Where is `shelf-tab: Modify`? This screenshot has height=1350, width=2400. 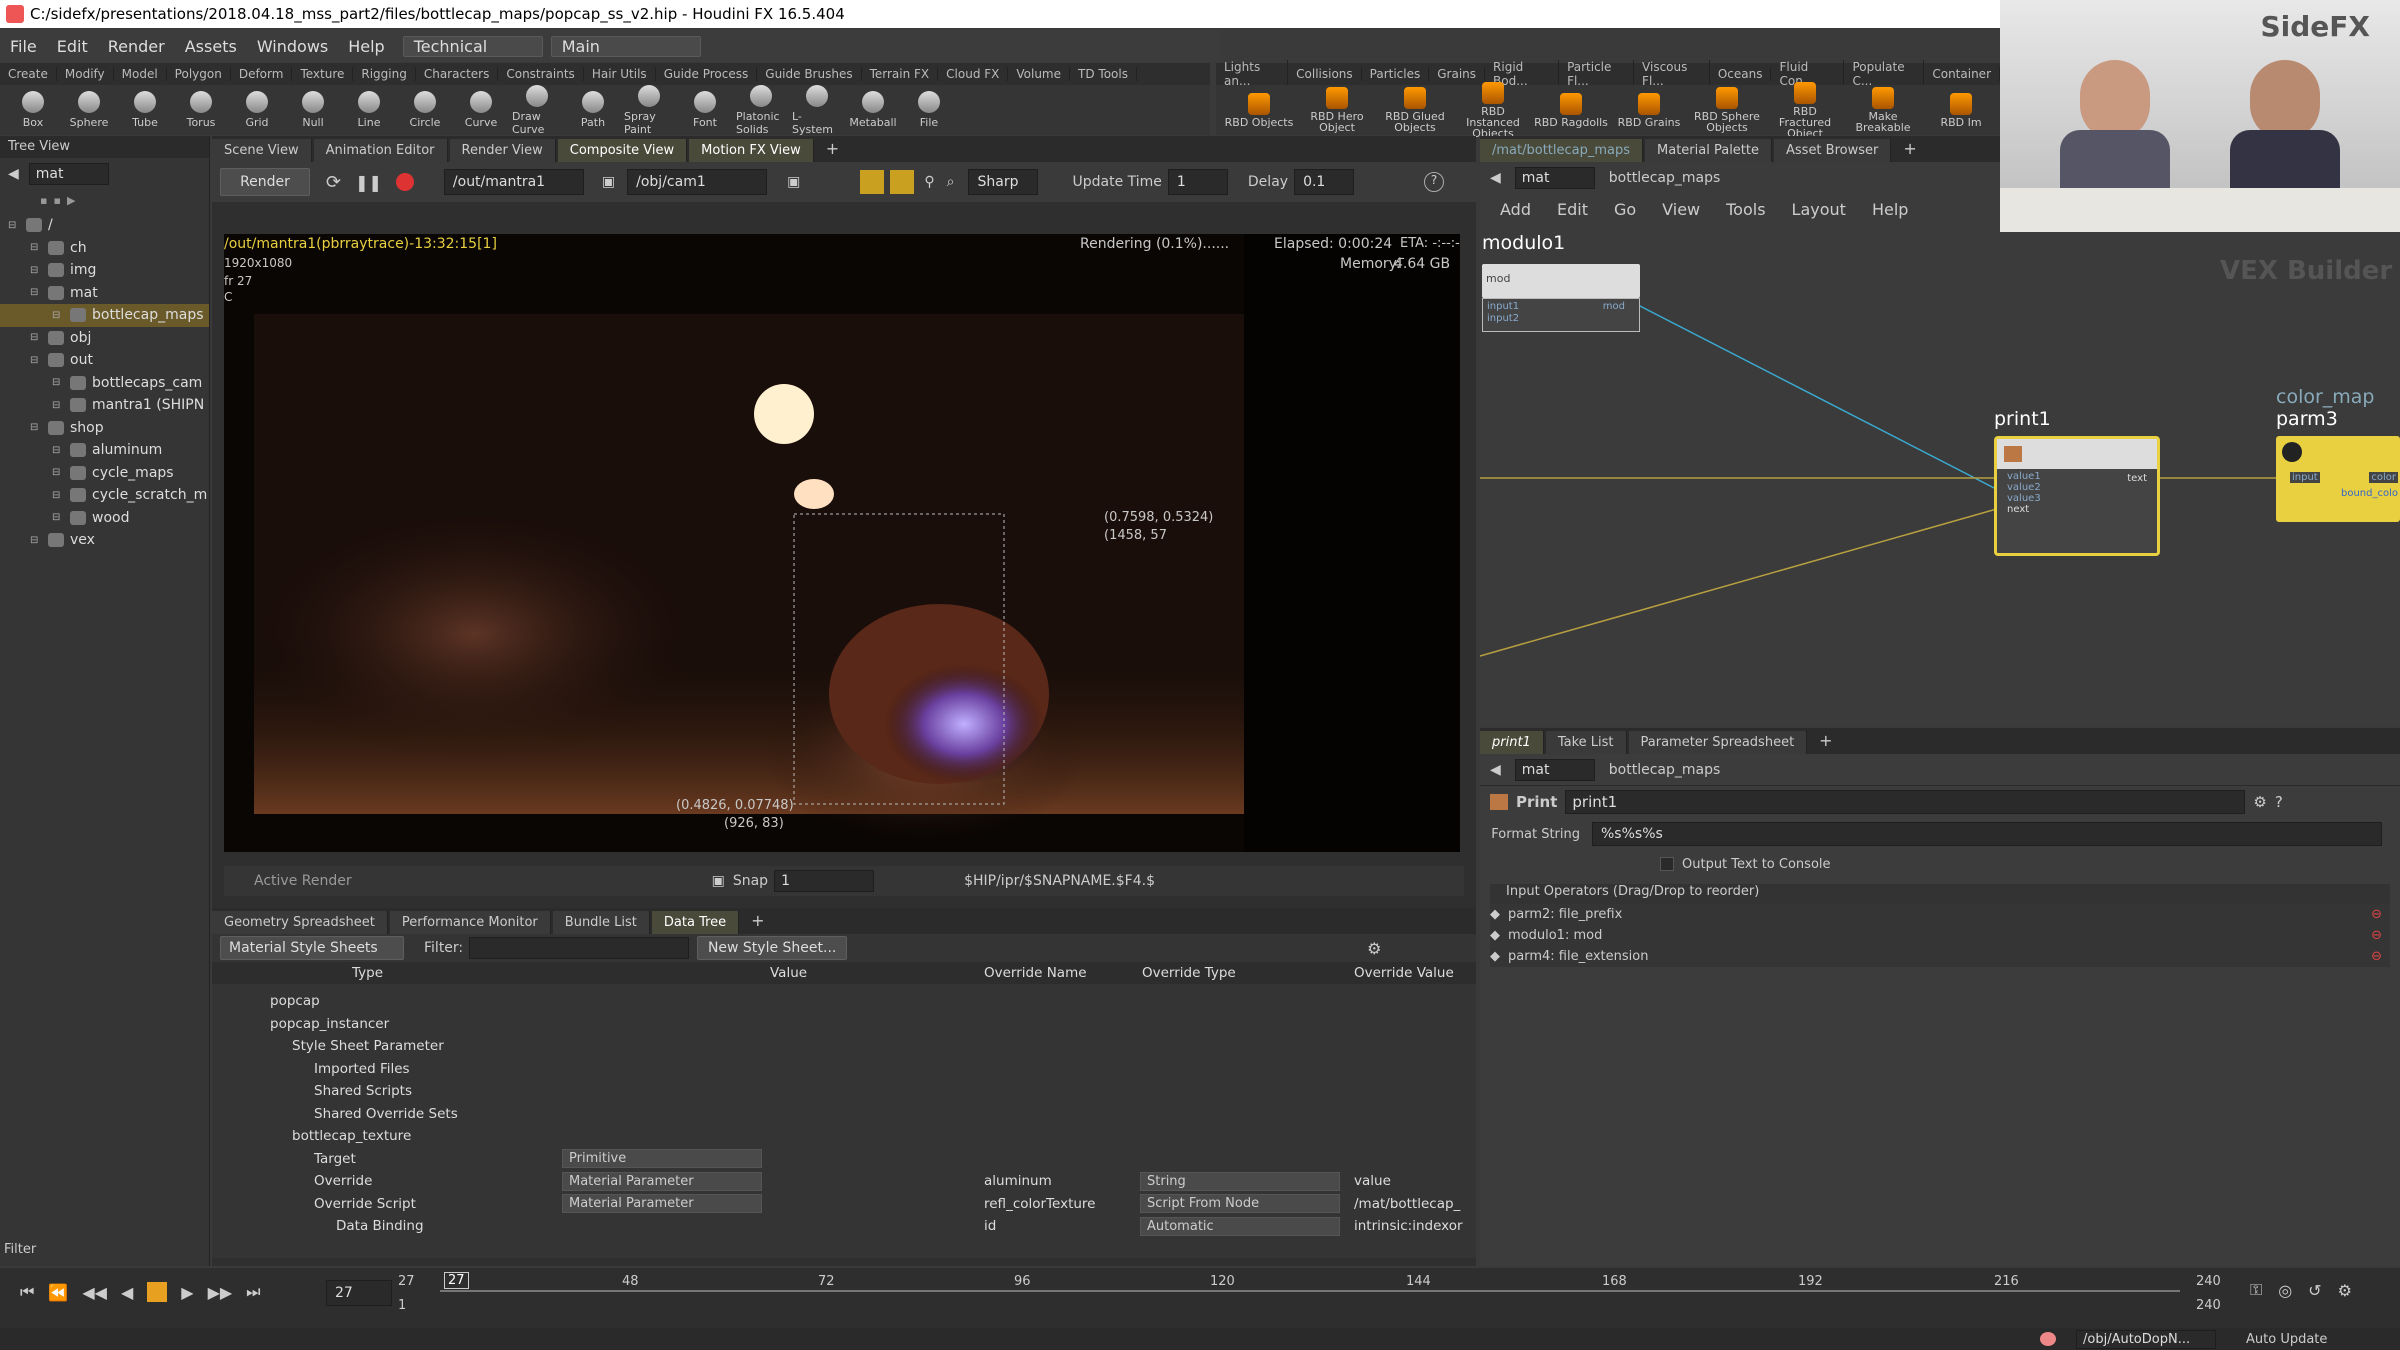 shelf-tab: Modify is located at coordinates (85, 74).